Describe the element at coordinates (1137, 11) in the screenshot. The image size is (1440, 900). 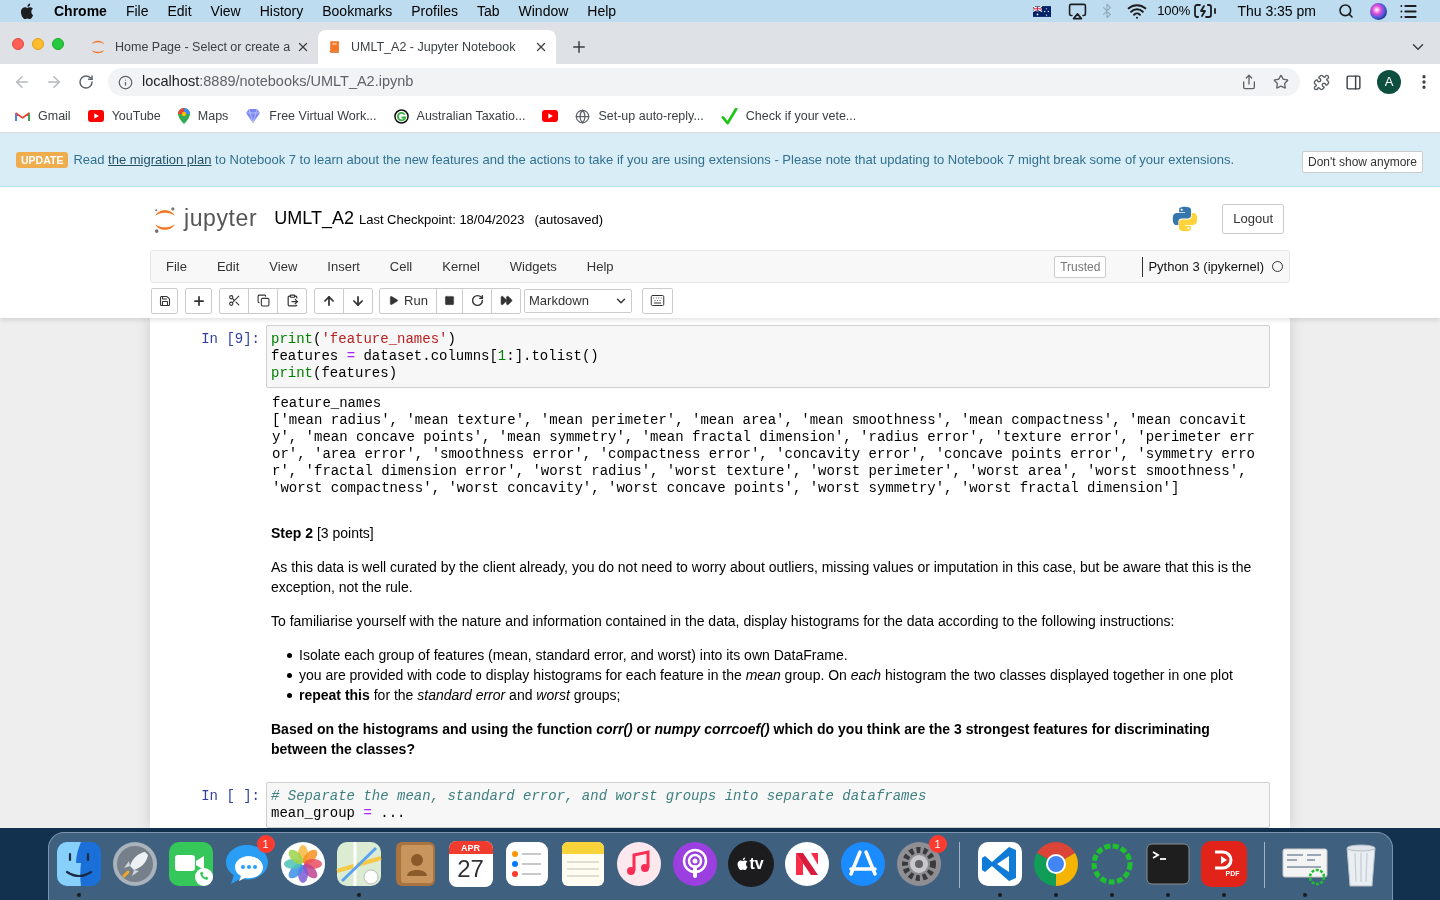
I see `wifi-icon` at that location.